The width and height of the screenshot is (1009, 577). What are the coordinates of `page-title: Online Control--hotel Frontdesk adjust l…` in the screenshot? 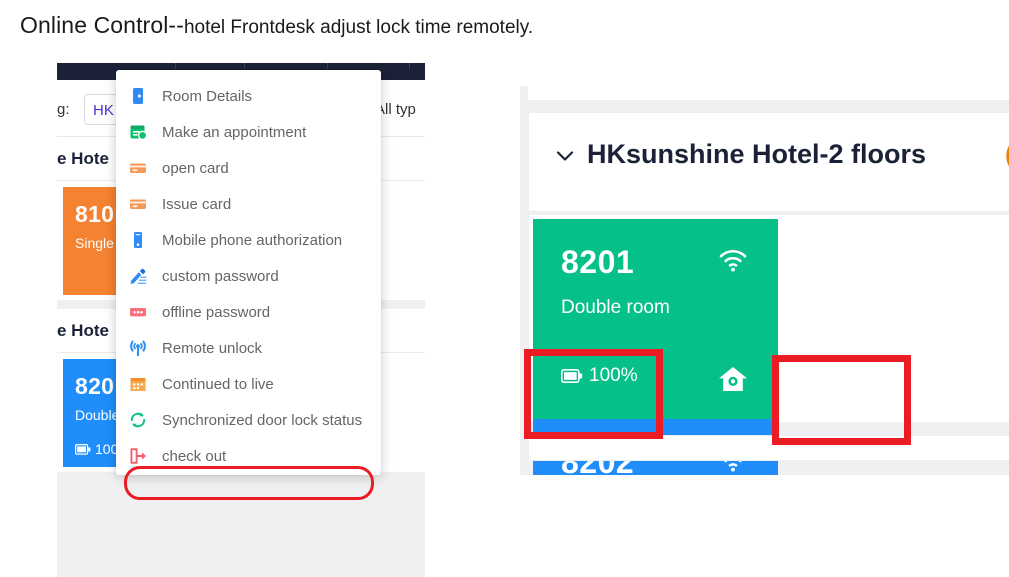 It's located at (276, 25).